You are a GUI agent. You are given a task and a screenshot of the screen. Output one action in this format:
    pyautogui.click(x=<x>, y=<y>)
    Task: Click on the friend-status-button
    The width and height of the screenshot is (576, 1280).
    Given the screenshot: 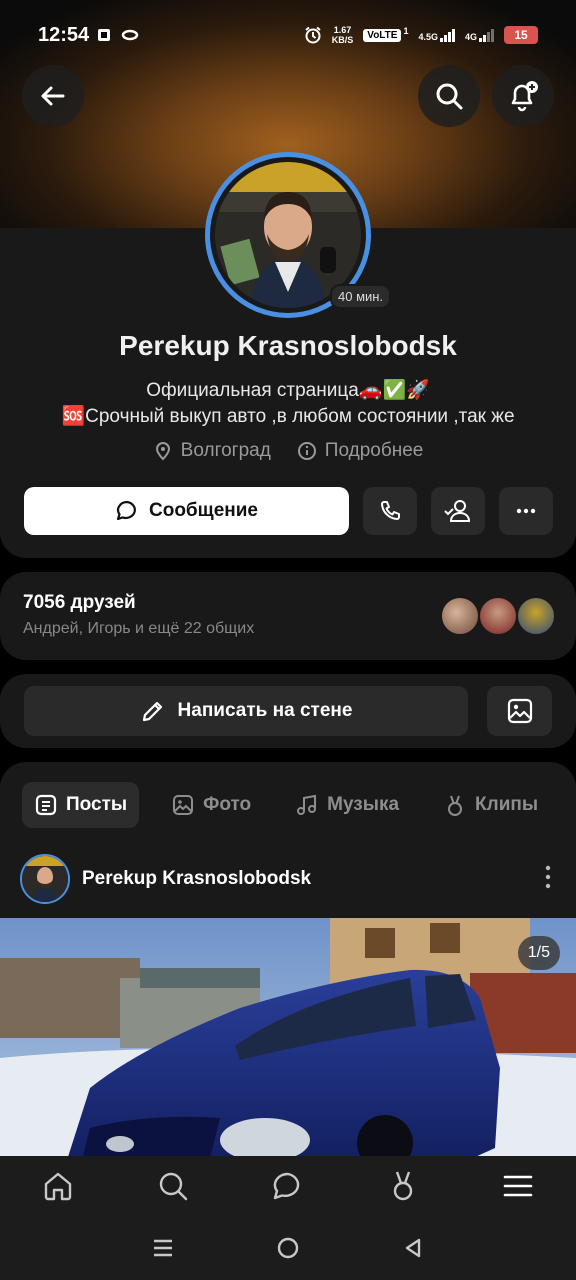 What is the action you would take?
    pyautogui.click(x=458, y=511)
    